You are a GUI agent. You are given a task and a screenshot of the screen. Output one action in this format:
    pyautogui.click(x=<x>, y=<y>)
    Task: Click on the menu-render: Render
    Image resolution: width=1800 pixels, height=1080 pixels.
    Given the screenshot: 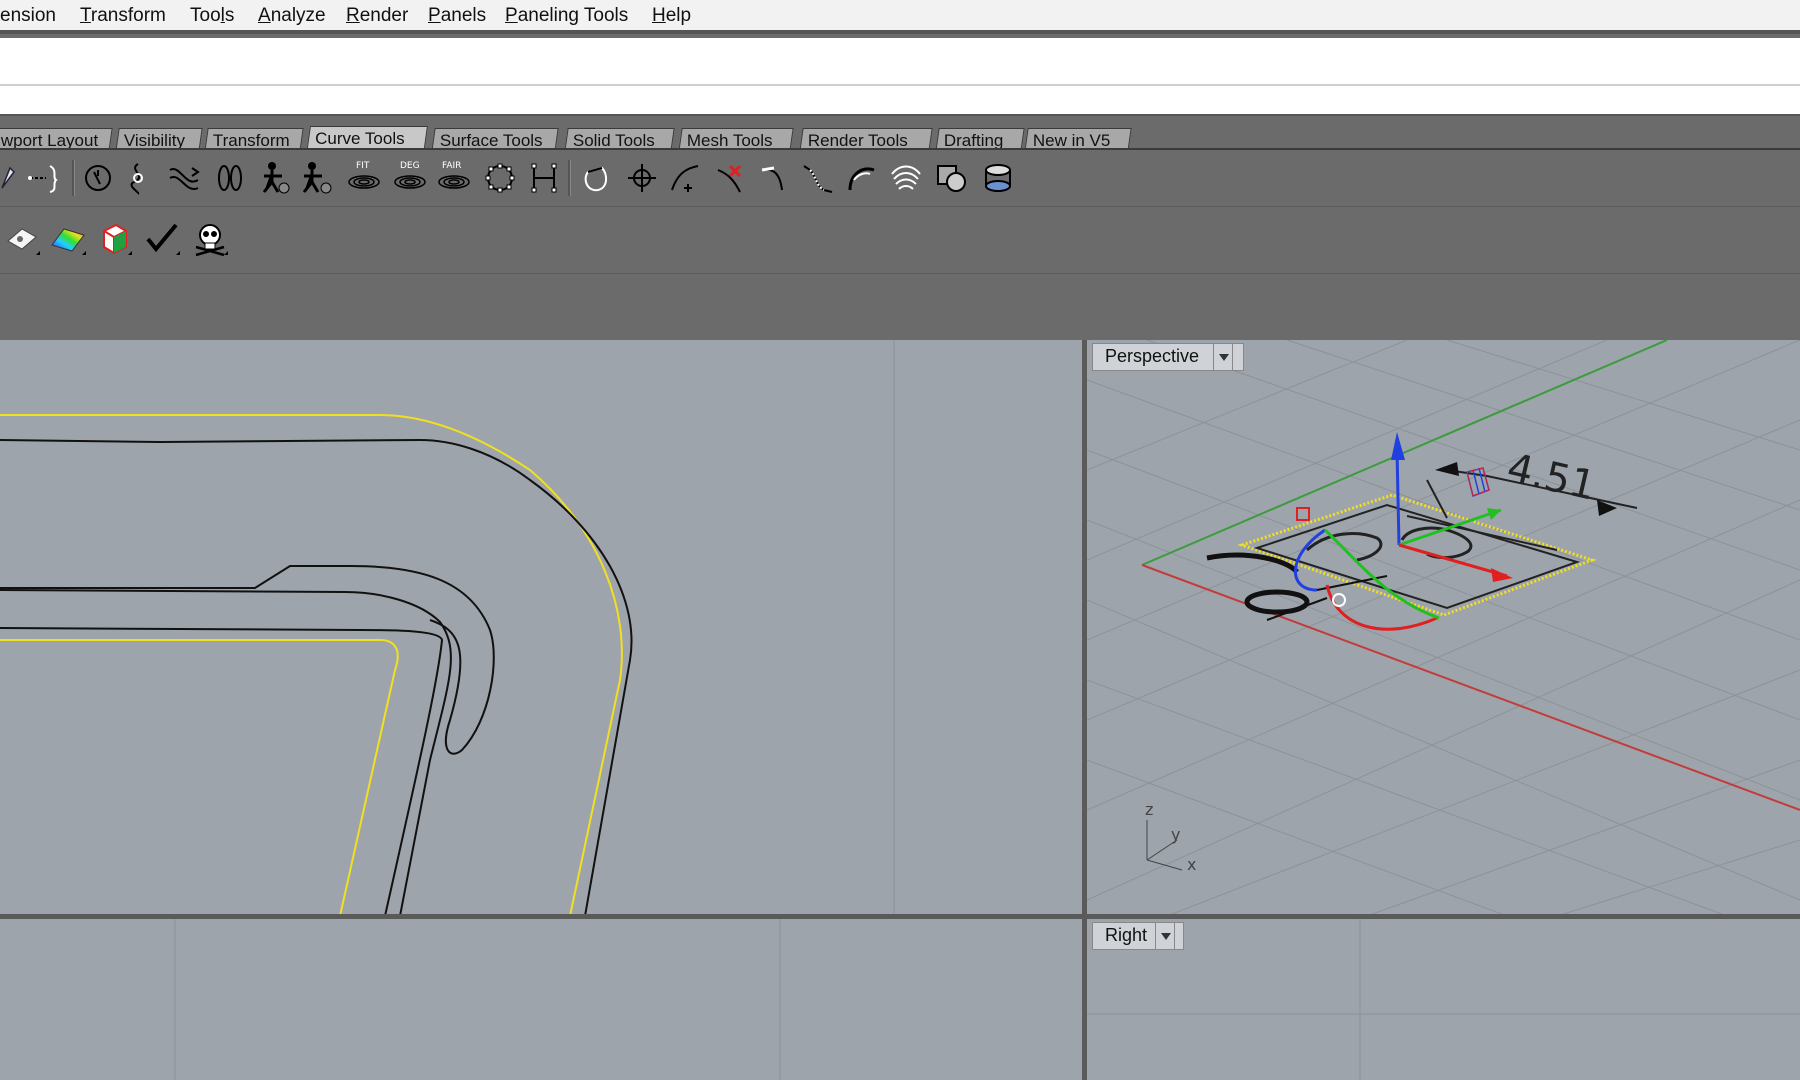 What is the action you would take?
    pyautogui.click(x=377, y=16)
    